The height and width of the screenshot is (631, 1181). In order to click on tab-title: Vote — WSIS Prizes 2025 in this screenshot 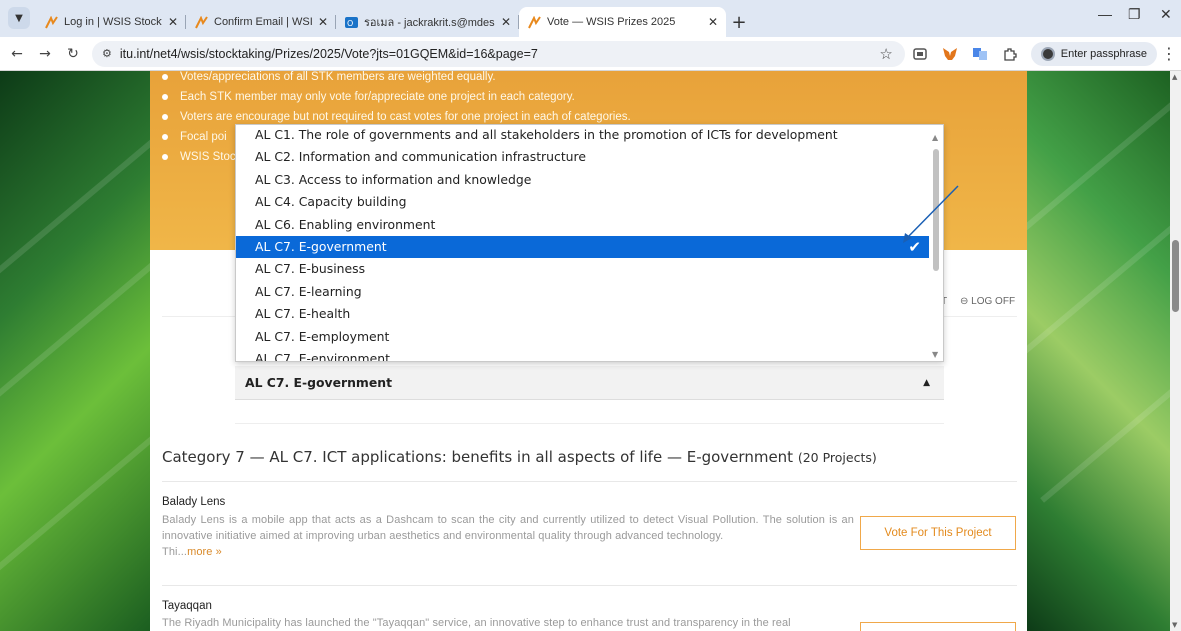, I will do `click(611, 22)`.